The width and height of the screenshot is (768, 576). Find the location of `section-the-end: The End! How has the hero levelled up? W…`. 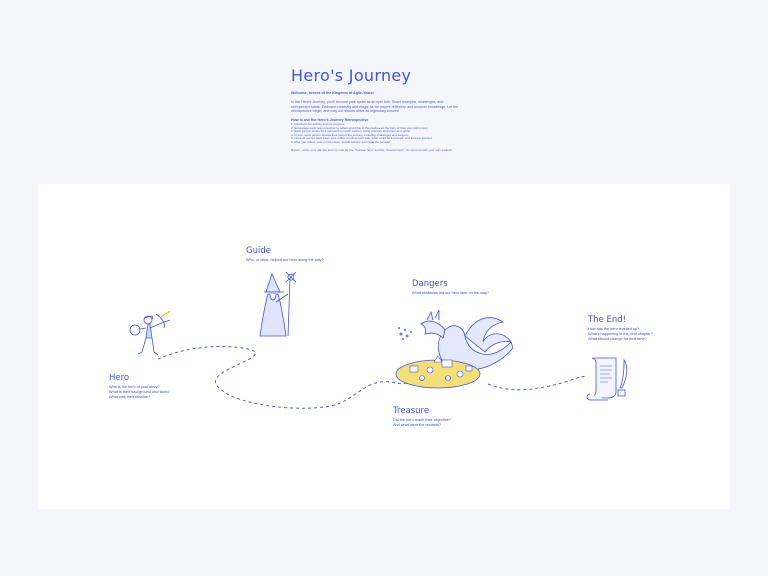

section-the-end: The End! How has the hero levelled up? W… is located at coordinates (620, 328).